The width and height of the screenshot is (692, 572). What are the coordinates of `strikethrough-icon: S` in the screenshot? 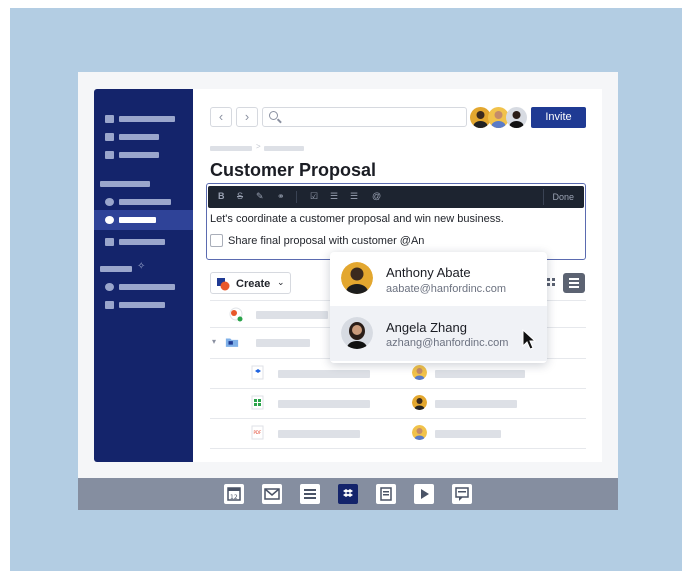 It's located at (240, 196).